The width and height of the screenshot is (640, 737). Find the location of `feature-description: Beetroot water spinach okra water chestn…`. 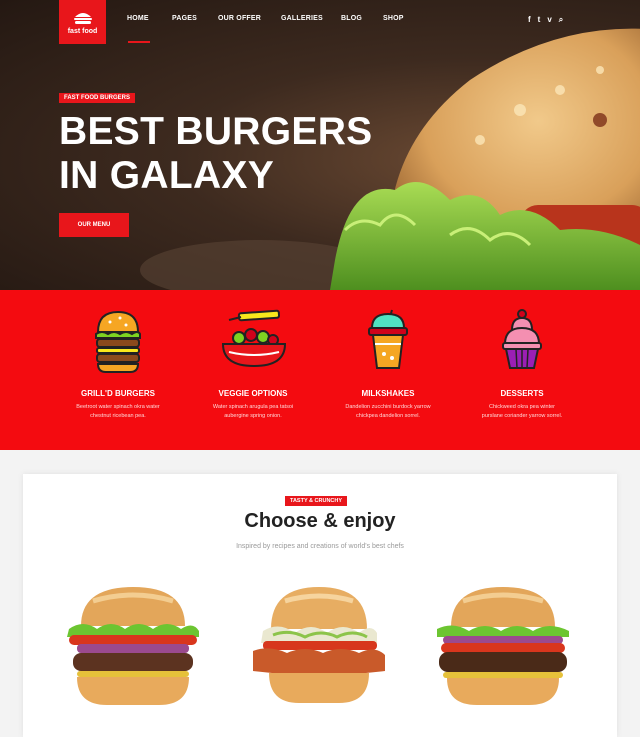

feature-description: Beetroot water spinach okra water chestn… is located at coordinates (118, 412).